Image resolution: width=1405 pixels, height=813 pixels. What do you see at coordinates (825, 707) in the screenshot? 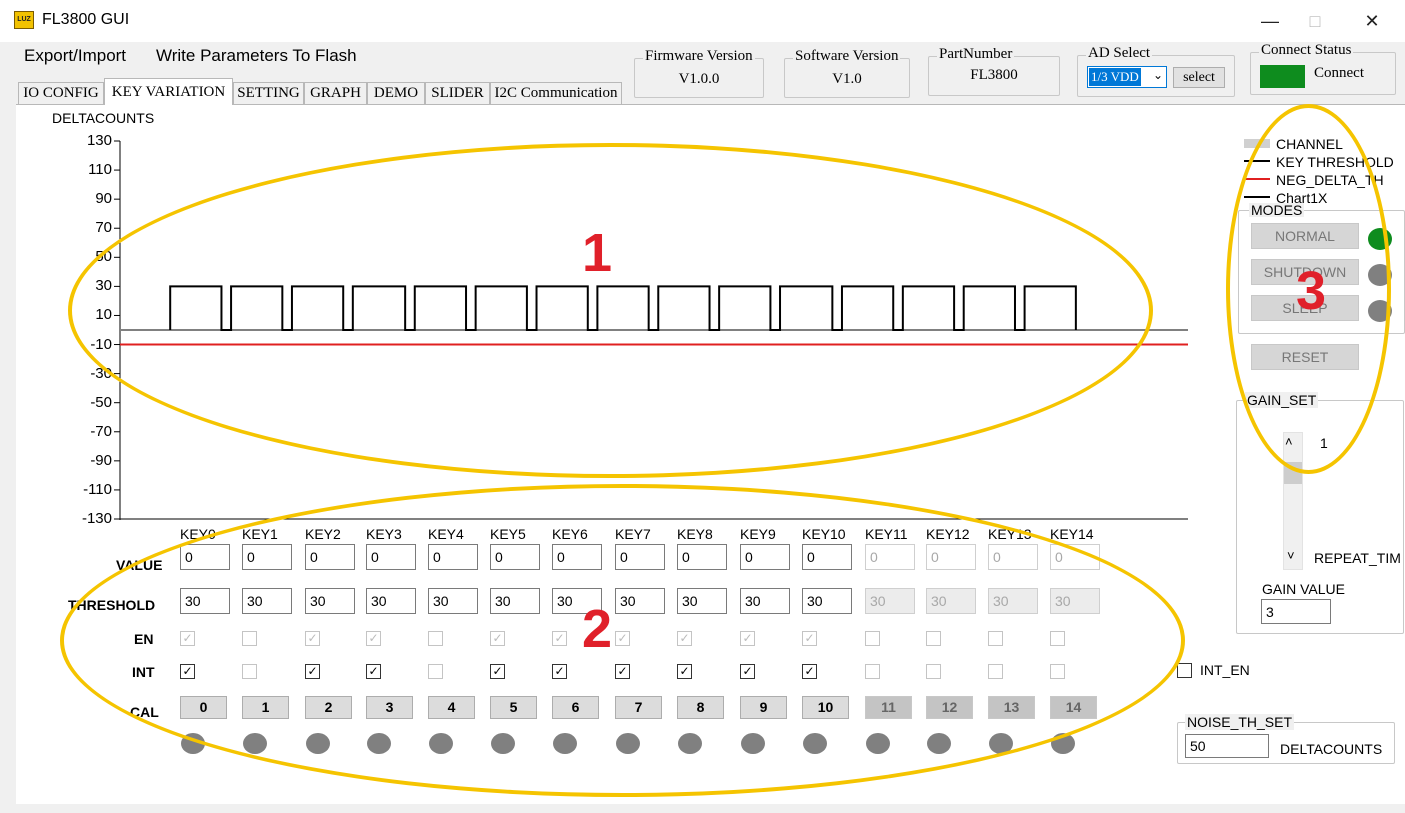
I see `key-cal-button: 10` at bounding box center [825, 707].